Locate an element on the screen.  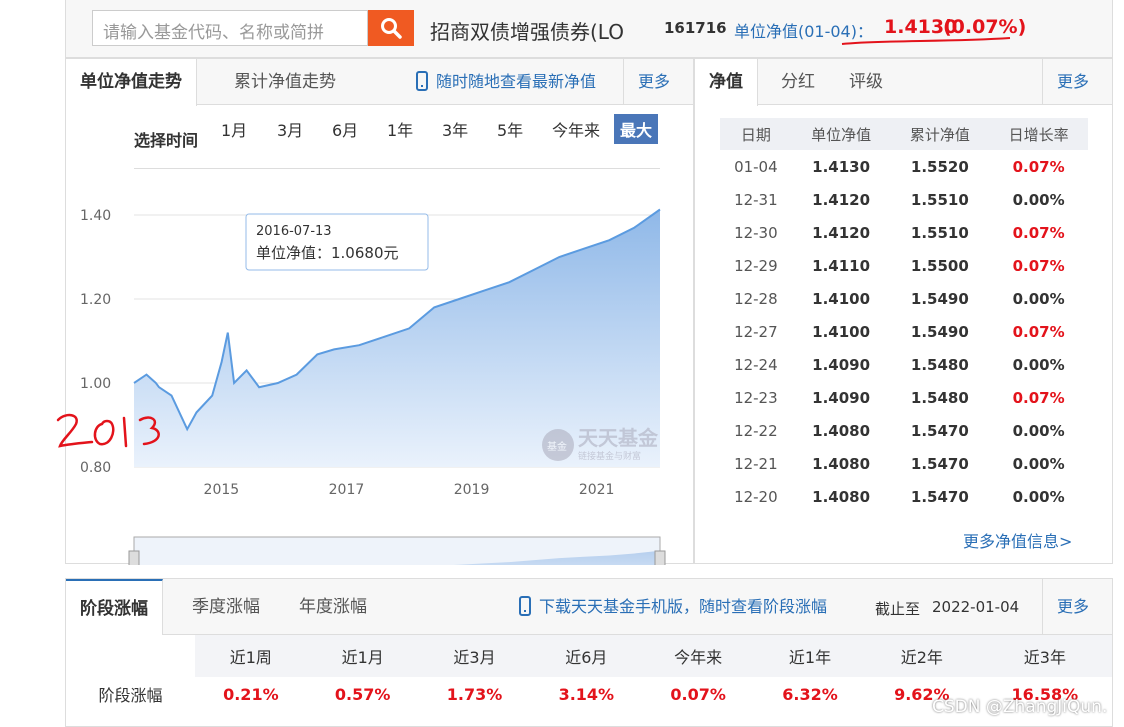
range-option-7: 最大 is located at coordinates (636, 129).